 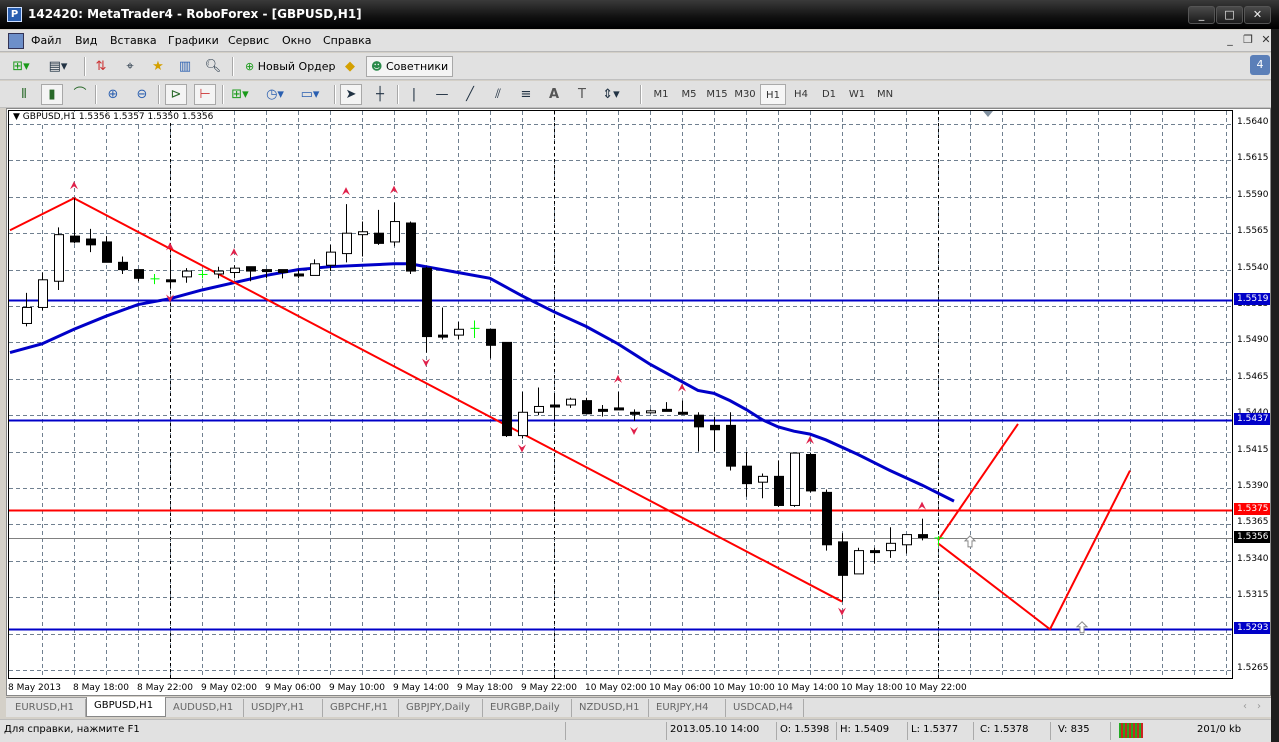 What do you see at coordinates (47, 708) in the screenshot?
I see `chart-tab: EURUSD,H1` at bounding box center [47, 708].